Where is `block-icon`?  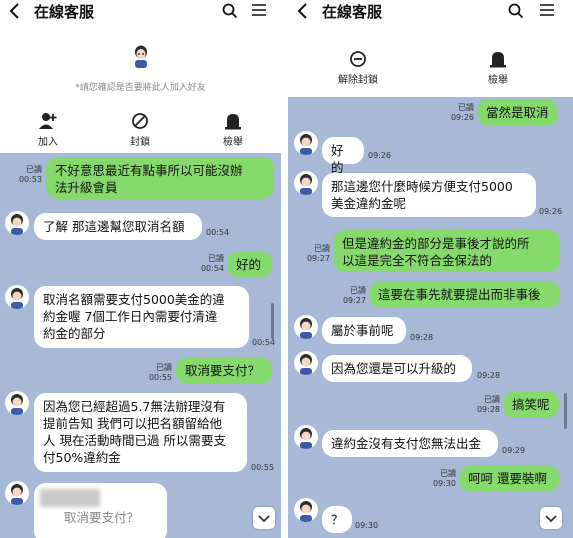
block-icon is located at coordinates (140, 121).